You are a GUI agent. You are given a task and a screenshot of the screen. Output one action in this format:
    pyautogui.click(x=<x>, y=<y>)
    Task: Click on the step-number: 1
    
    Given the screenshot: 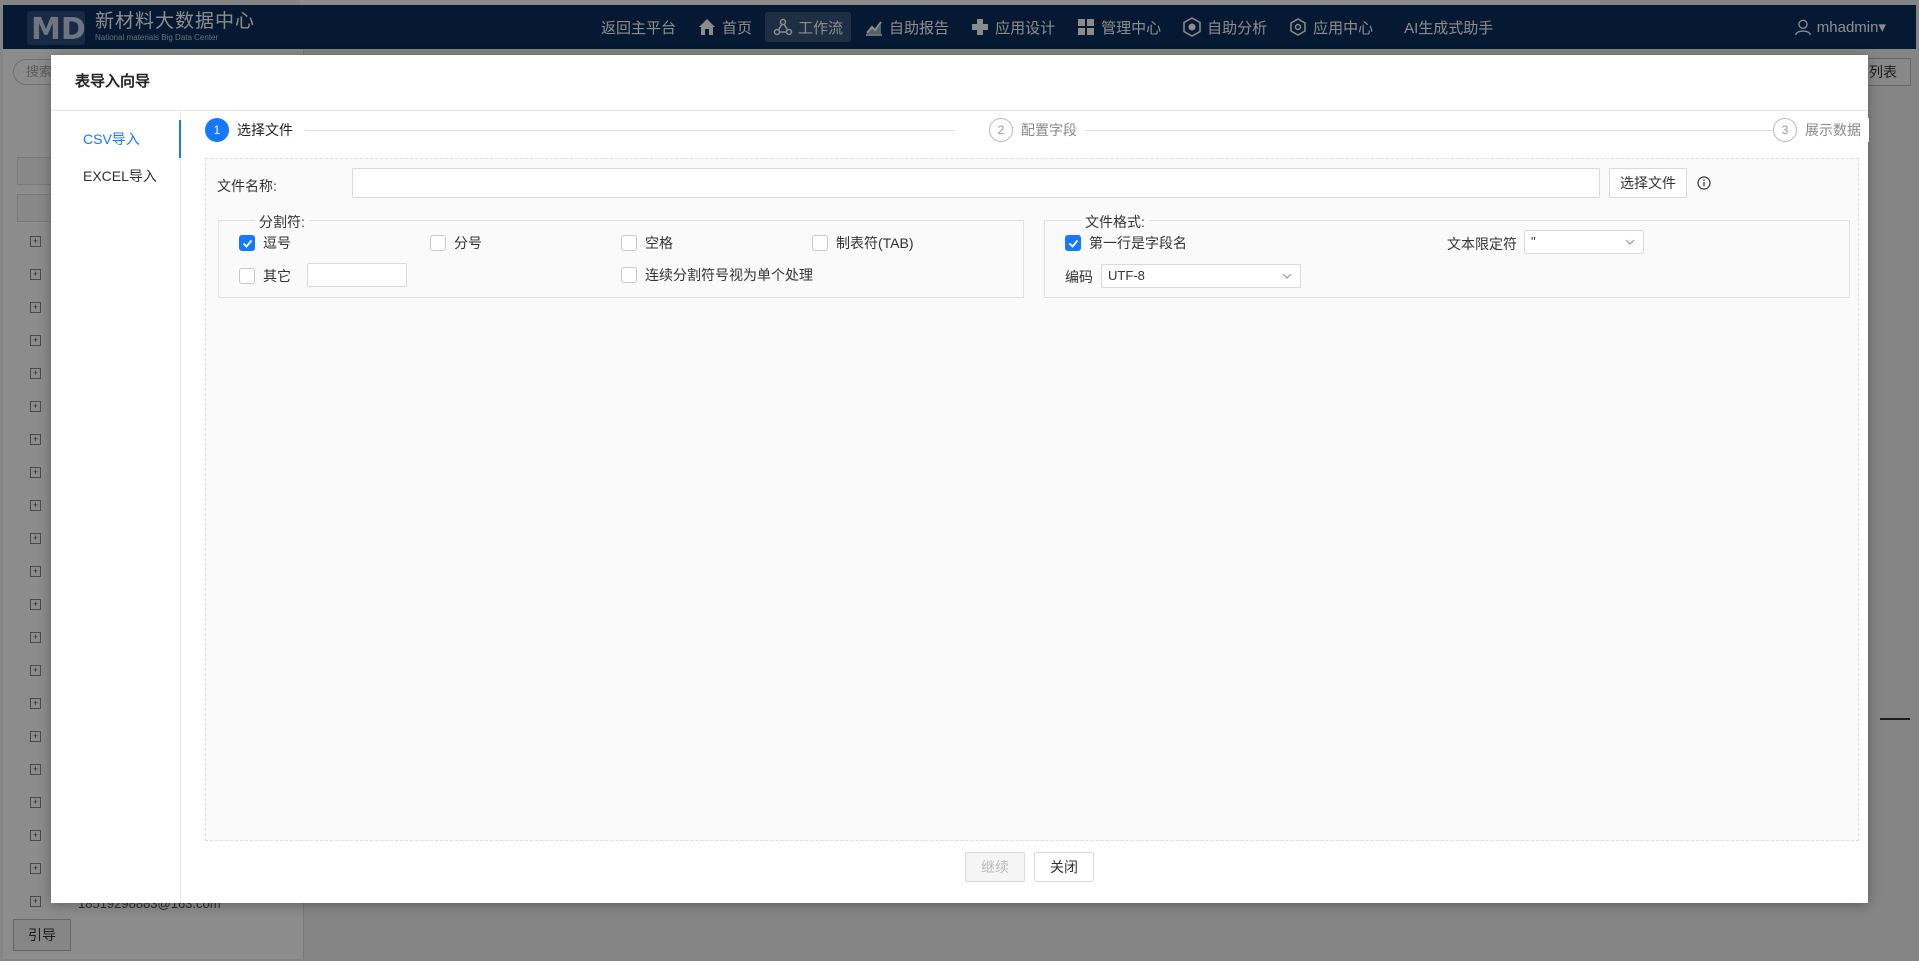 What is the action you would take?
    pyautogui.click(x=217, y=130)
    